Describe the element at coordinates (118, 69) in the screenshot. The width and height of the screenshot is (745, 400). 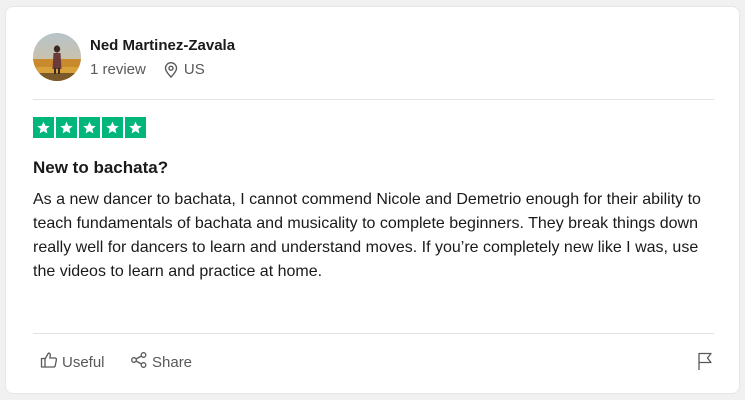
I see `review-count: 1 review` at that location.